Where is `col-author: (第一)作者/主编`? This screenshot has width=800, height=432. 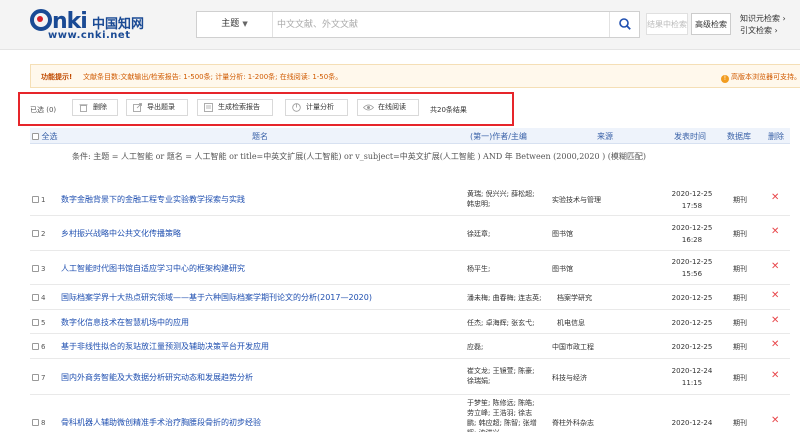 col-author: (第一)作者/主编 is located at coordinates (498, 136).